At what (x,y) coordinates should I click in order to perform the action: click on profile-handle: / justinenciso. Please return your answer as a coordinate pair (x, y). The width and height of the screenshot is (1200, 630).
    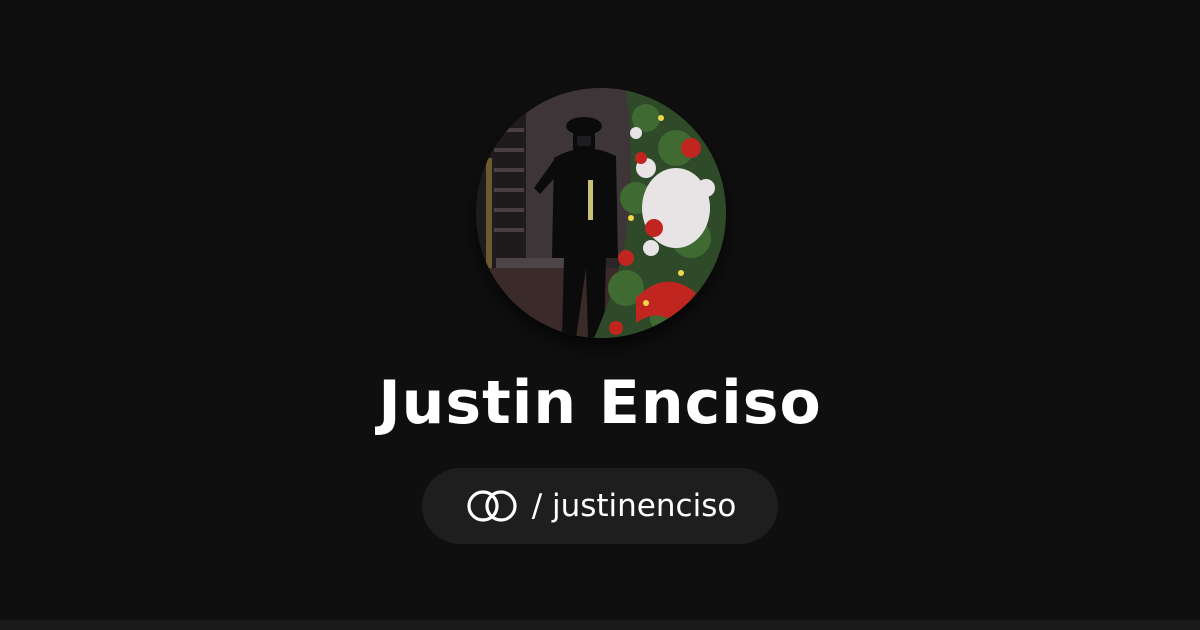
    Looking at the image, I should click on (634, 506).